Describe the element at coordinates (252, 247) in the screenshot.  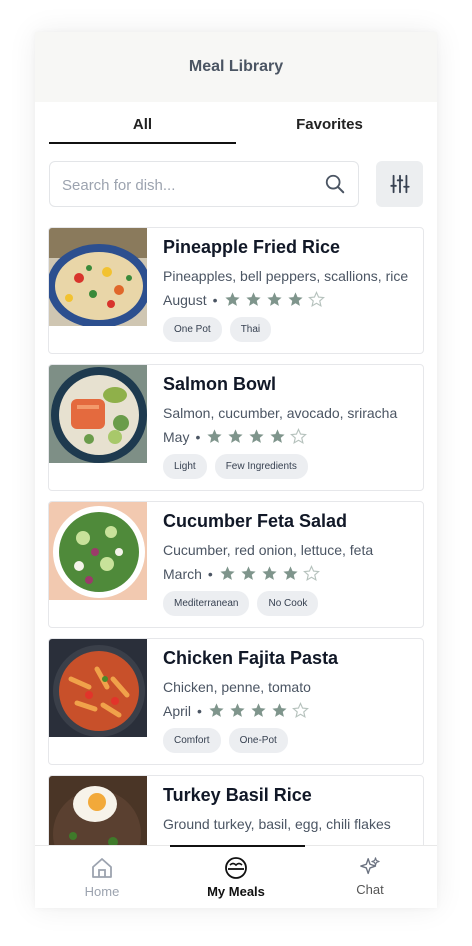
I see `meal-title: Pineapple Fried Rice` at that location.